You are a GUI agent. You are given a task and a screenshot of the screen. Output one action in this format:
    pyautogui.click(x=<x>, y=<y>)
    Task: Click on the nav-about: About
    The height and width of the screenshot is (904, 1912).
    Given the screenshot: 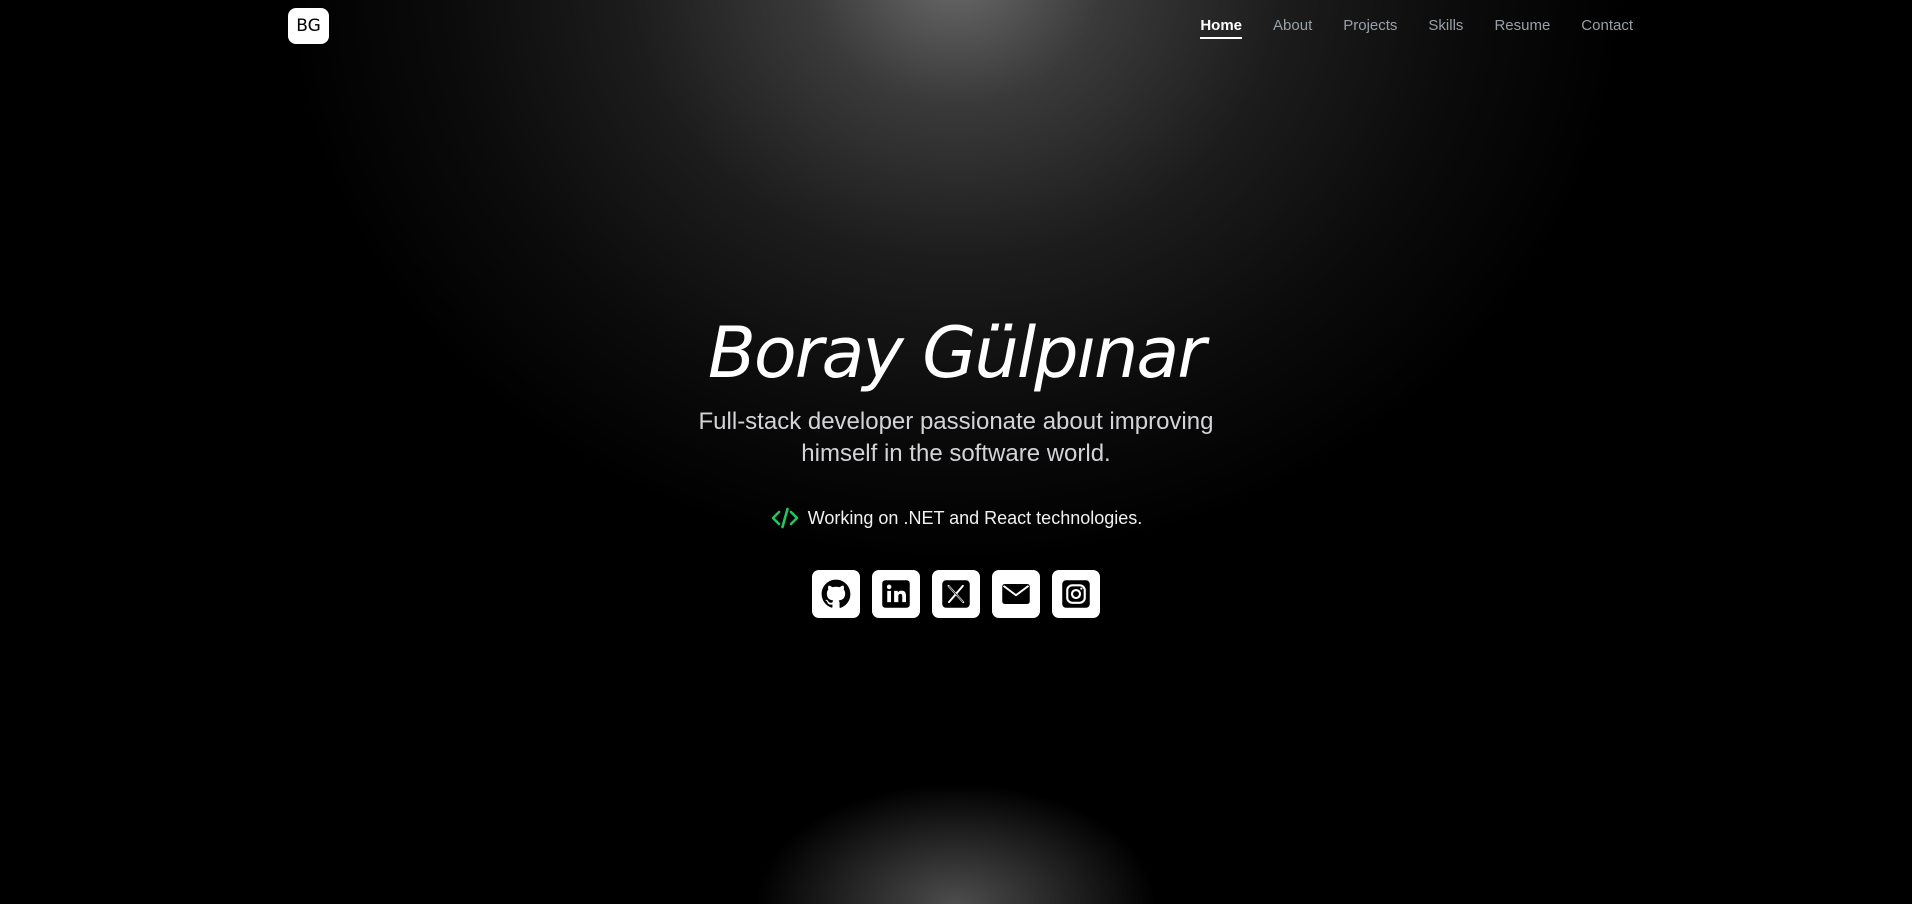 What is the action you would take?
    pyautogui.click(x=1292, y=28)
    